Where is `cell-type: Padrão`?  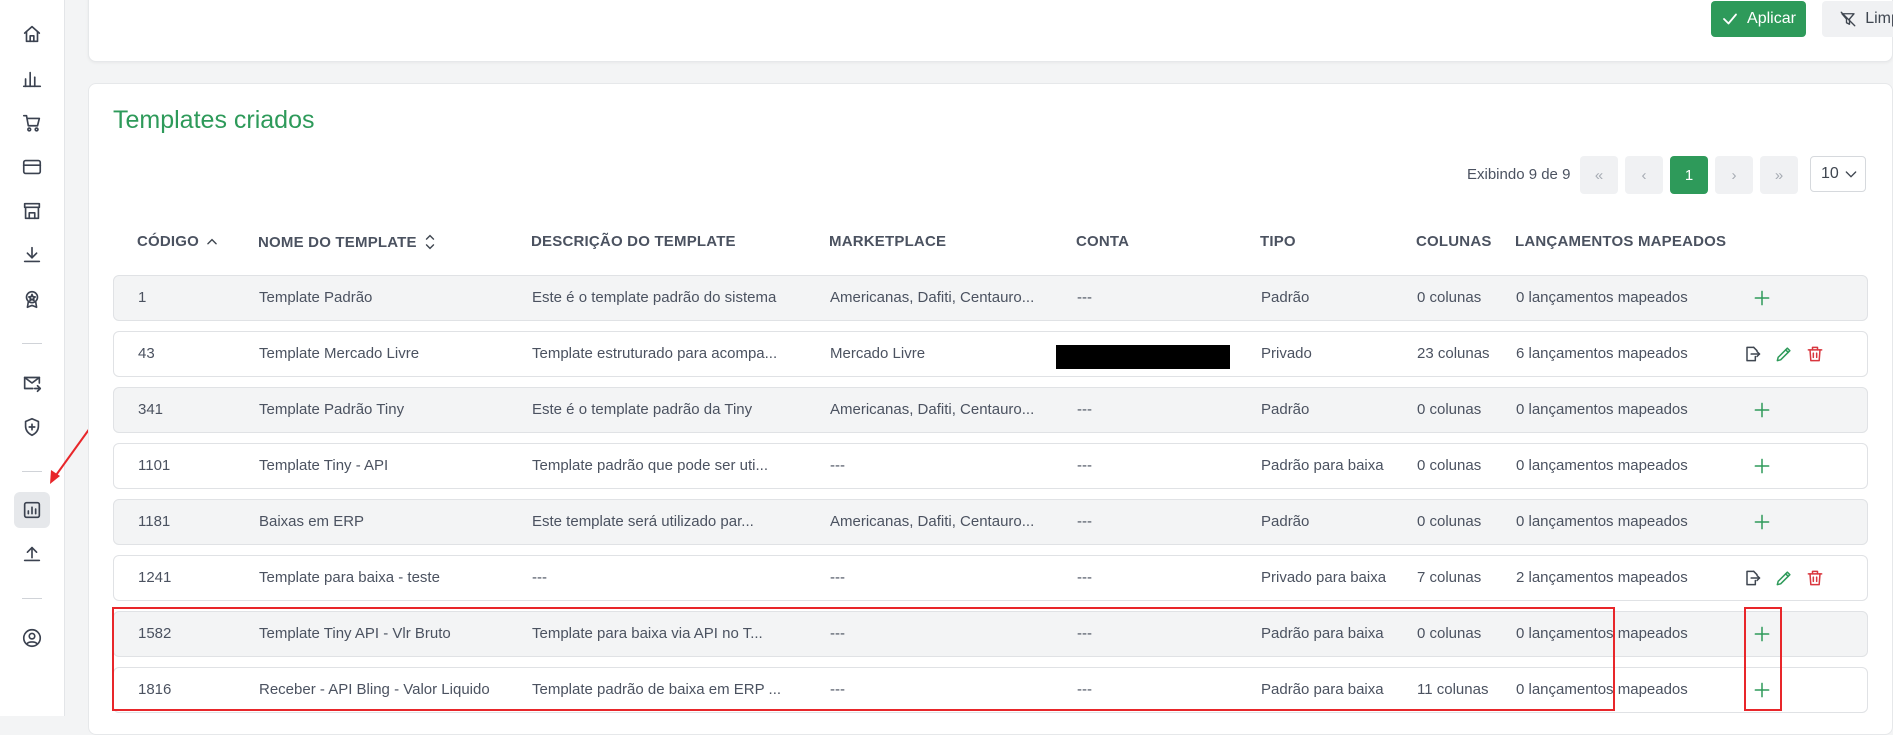 cell-type: Padrão is located at coordinates (1285, 297).